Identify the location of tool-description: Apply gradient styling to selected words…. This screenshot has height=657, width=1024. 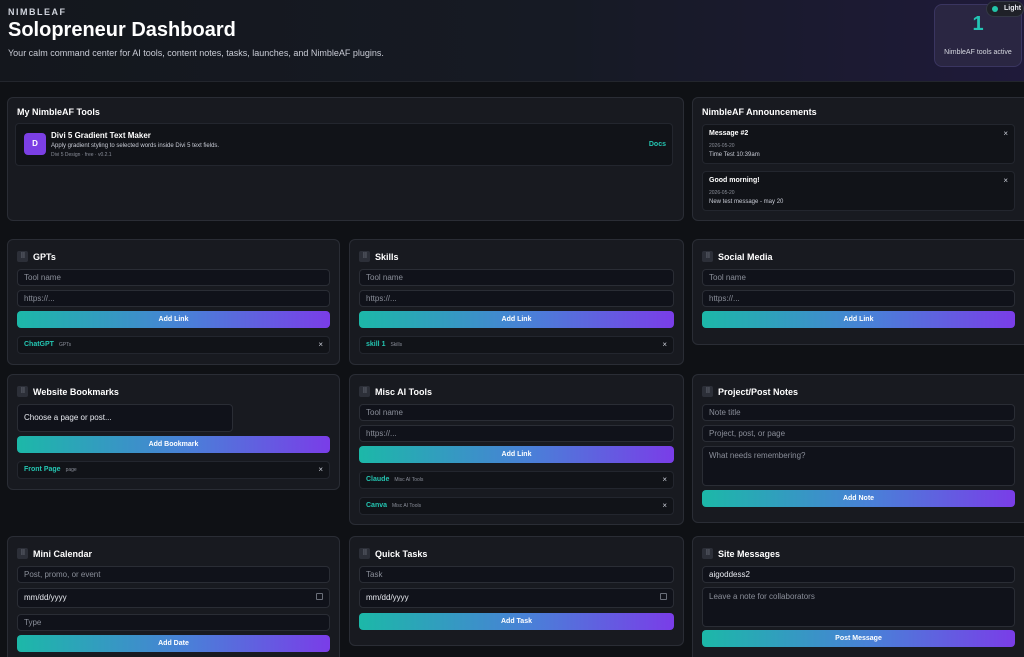
(135, 146).